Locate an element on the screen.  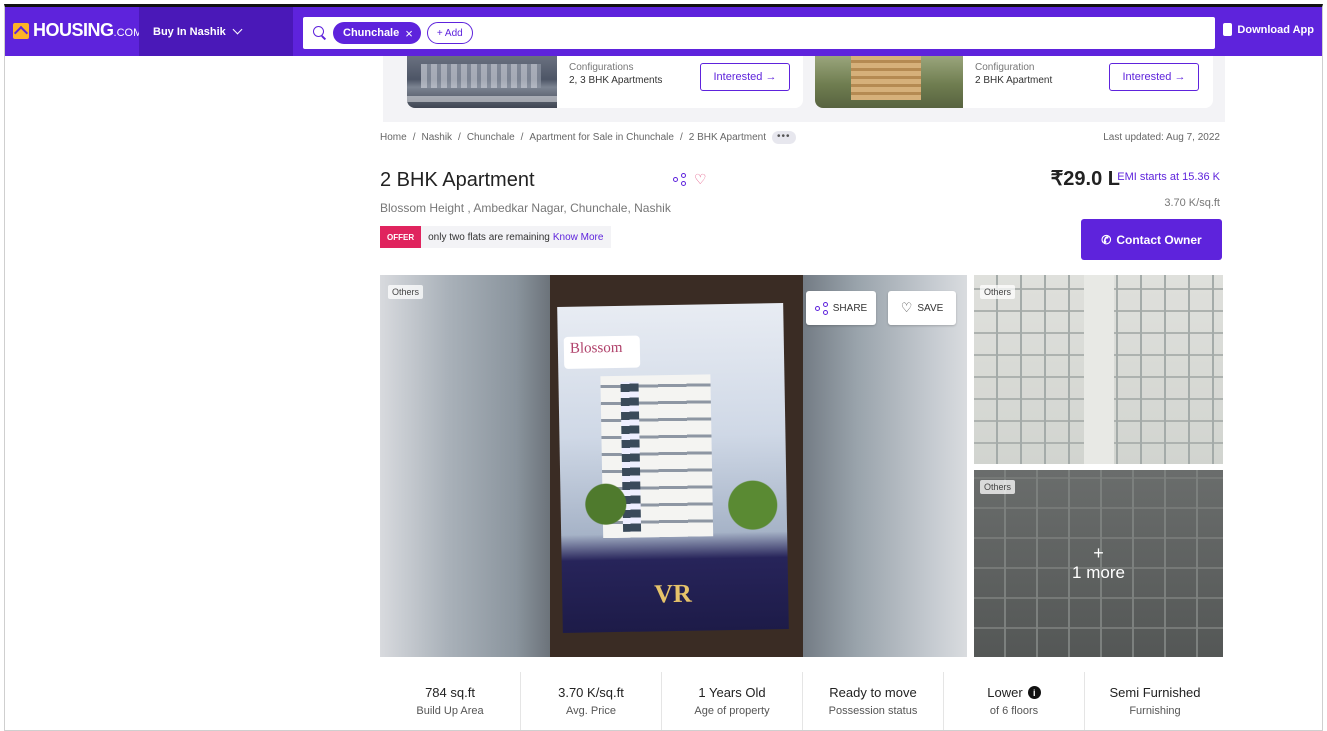
more-photos-label: 1 more is located at coordinates (1098, 572).